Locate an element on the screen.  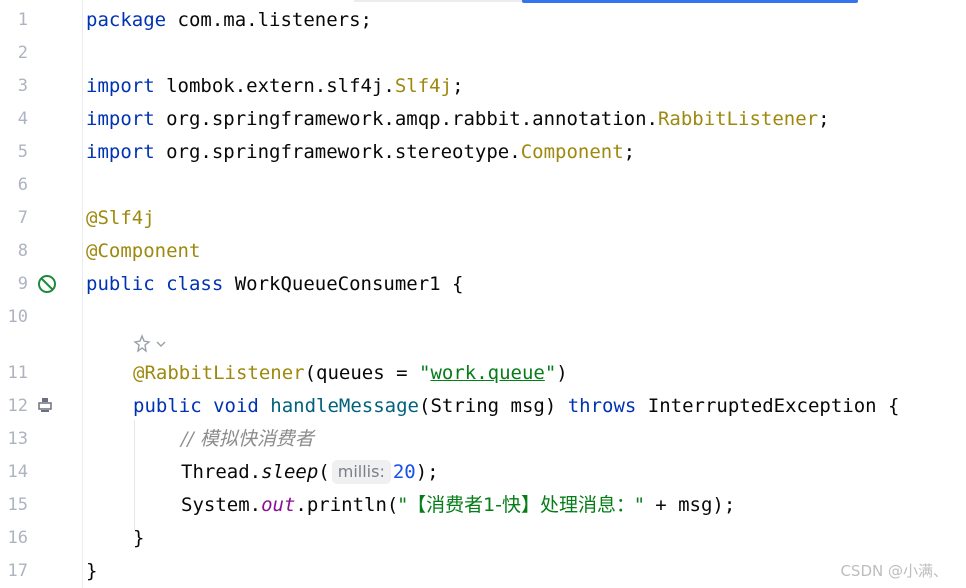
indent-guide is located at coordinates (134, 475).